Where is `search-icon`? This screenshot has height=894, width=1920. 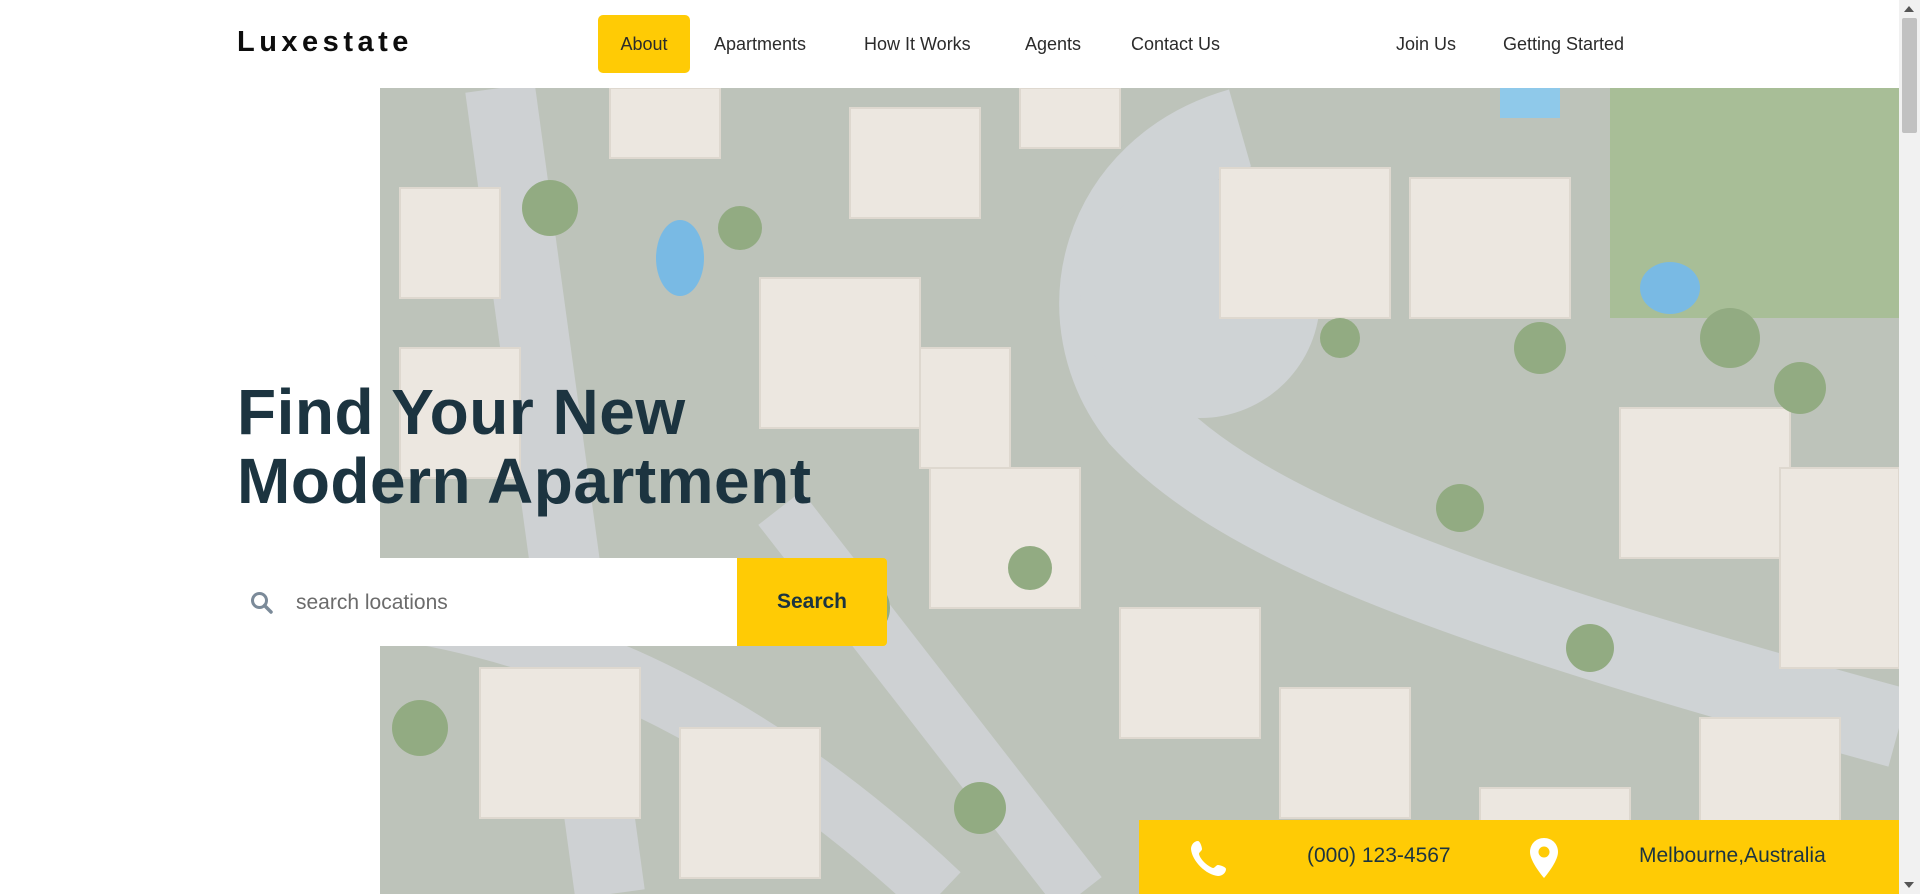 search-icon is located at coordinates (262, 603).